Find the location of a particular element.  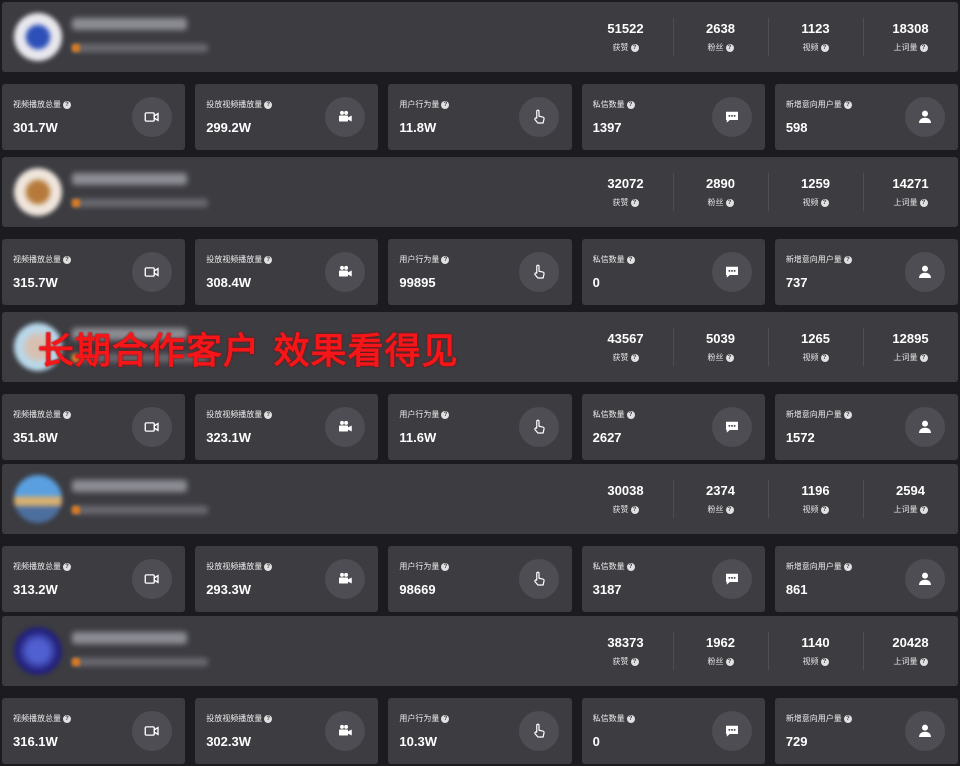

metric-card: 视频播放总量? 316.1W is located at coordinates (94, 731).